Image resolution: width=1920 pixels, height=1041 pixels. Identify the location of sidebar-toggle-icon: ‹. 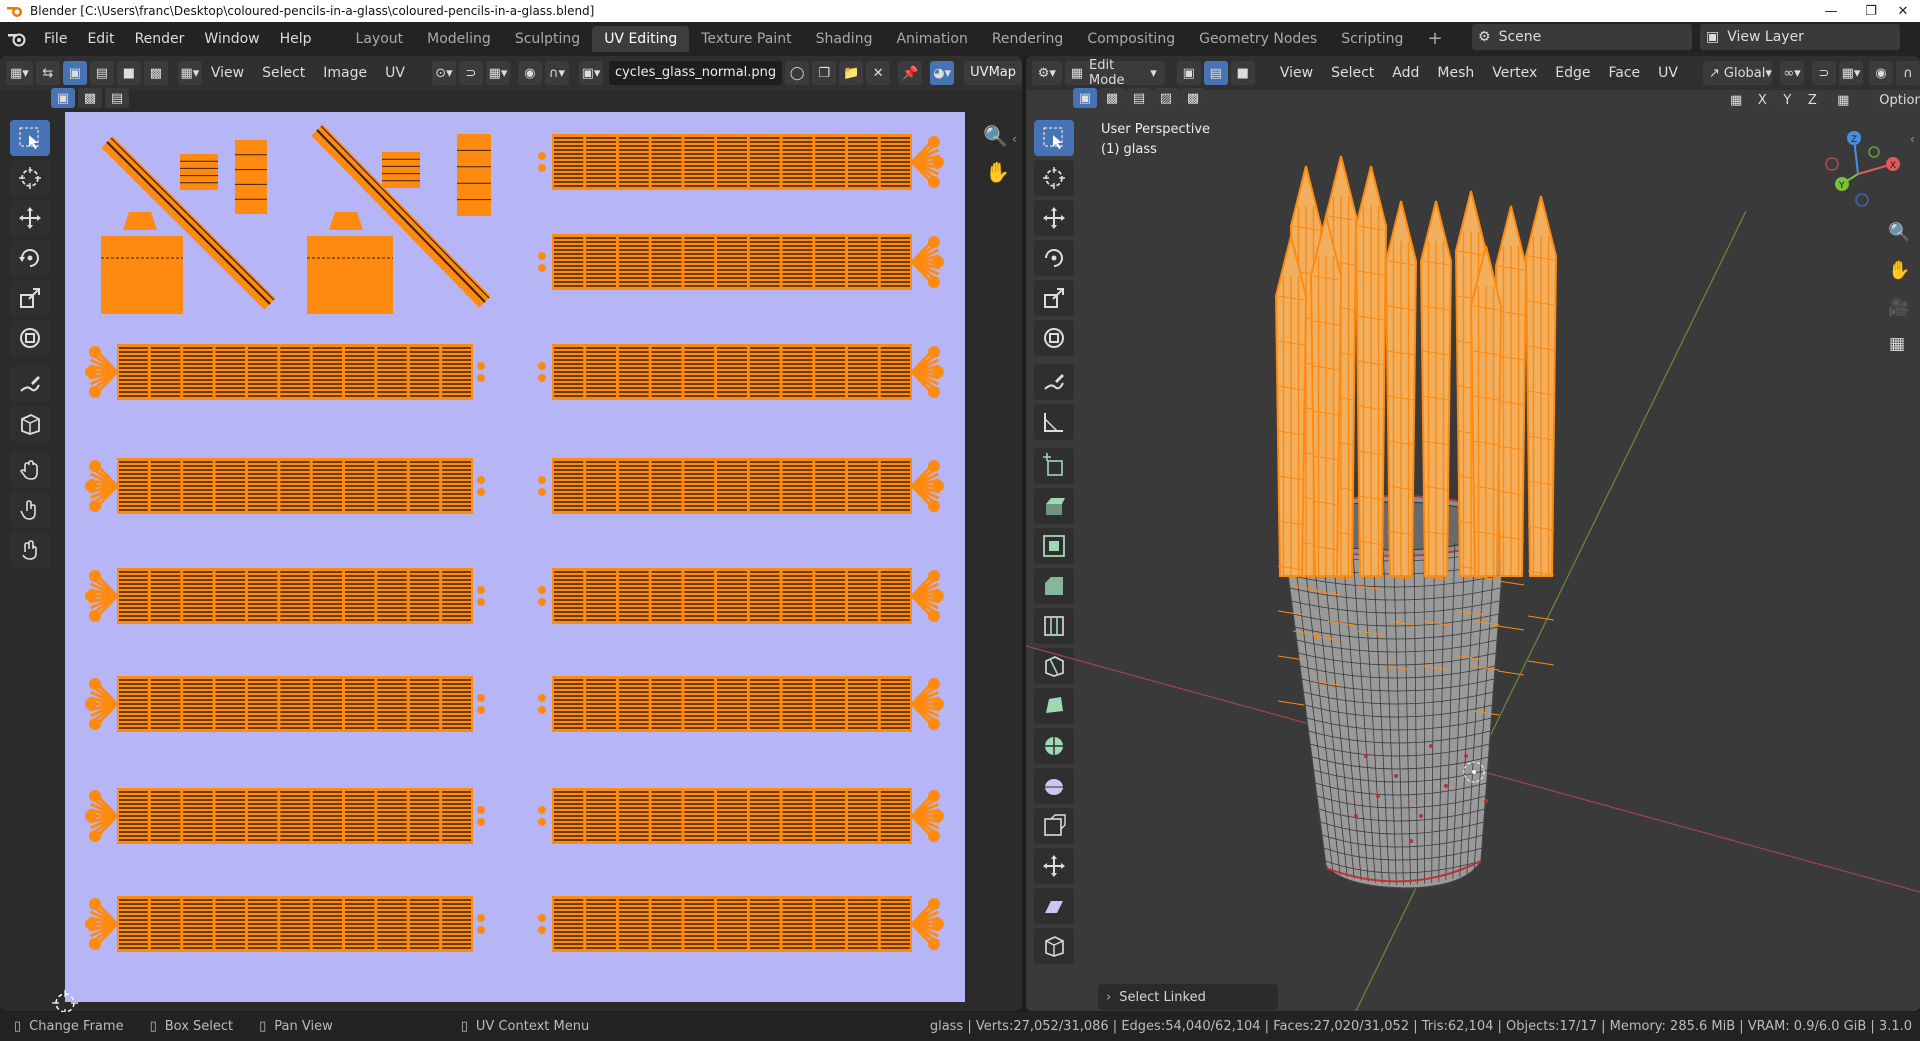
(1014, 139).